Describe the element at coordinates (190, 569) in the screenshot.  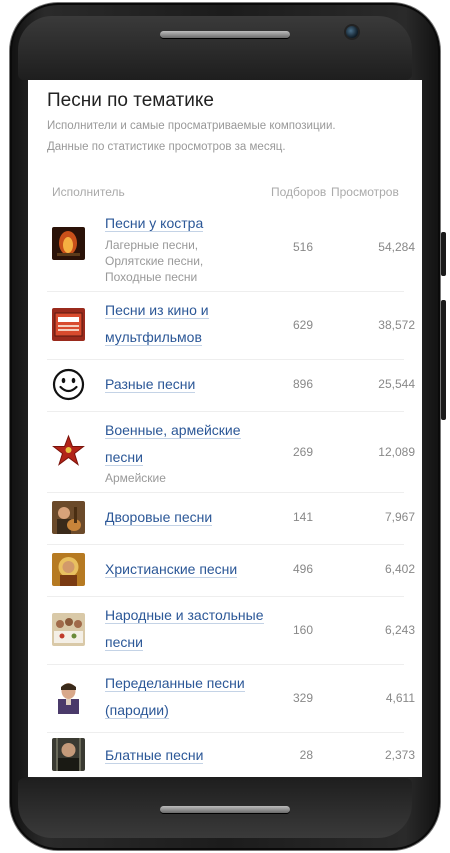
I see `row-title: Христианские песни` at that location.